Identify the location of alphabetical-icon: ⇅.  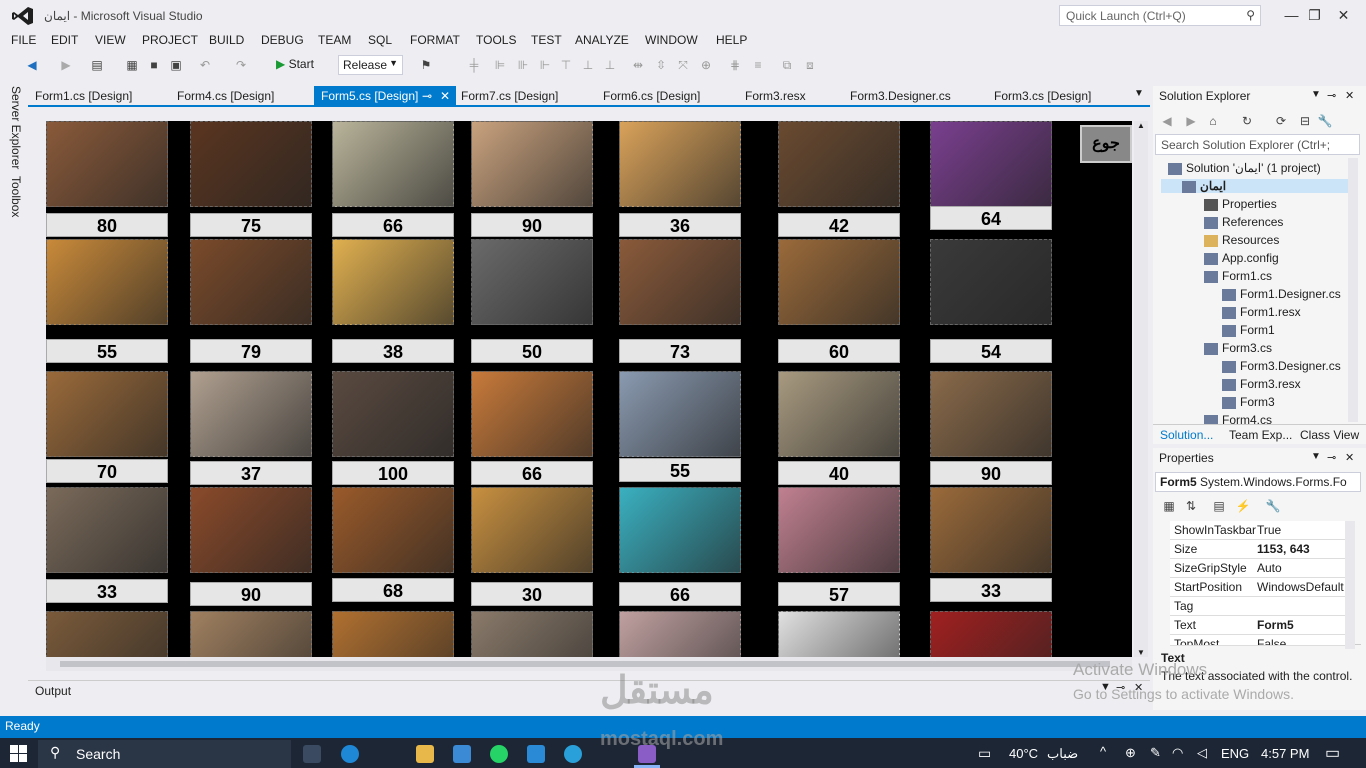
(1191, 506).